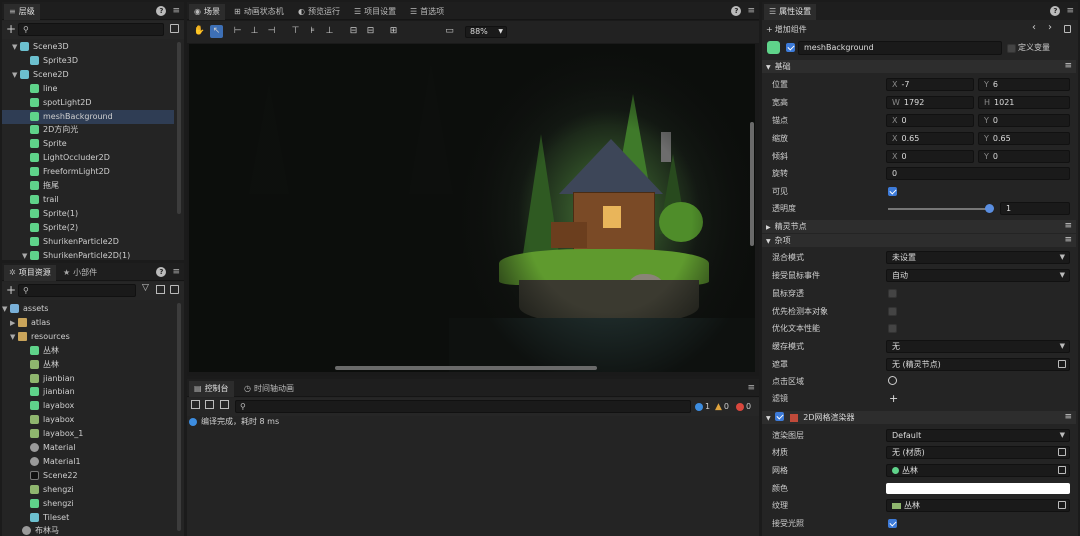 The width and height of the screenshot is (1080, 536). Describe the element at coordinates (892, 191) in the screenshot. I see `visible-checkbox` at that location.